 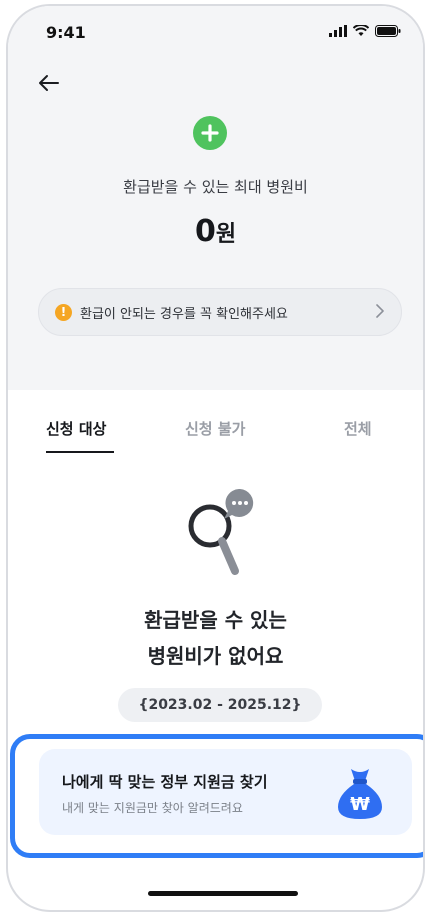 I want to click on empty-state-message: 환급받을 수 있는 병원비가 없어요, so click(x=215, y=638).